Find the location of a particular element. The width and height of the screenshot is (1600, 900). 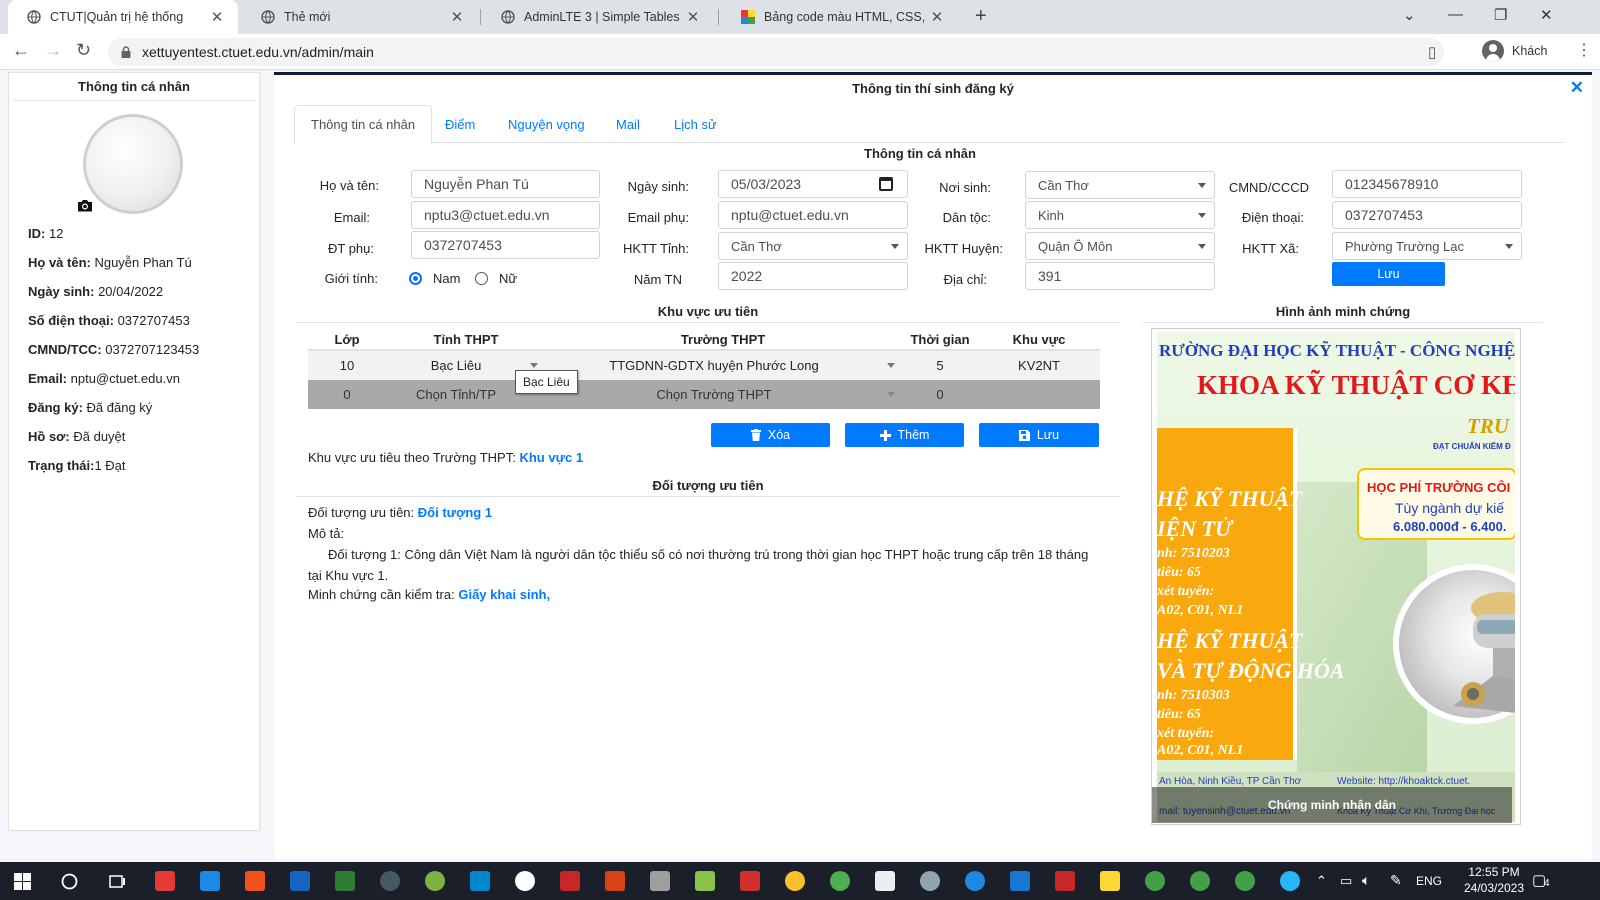

save-personal-button: Lưu is located at coordinates (1388, 274).